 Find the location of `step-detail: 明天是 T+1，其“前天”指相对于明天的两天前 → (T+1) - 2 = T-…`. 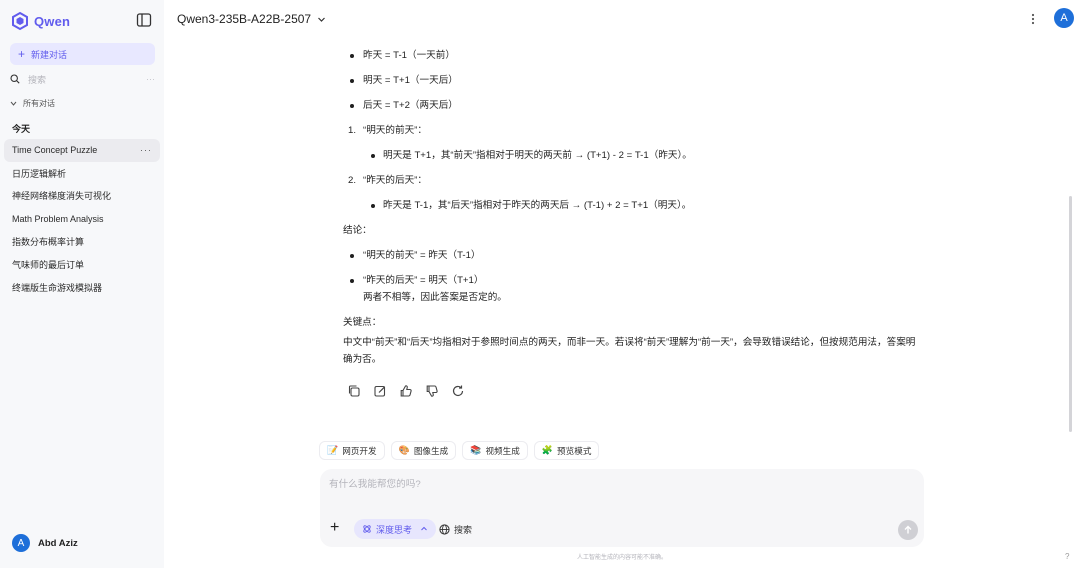

step-detail: 明天是 T+1，其“前天”指相对于明天的两天前 → (T+1) - 2 = T-… is located at coordinates (633, 156).